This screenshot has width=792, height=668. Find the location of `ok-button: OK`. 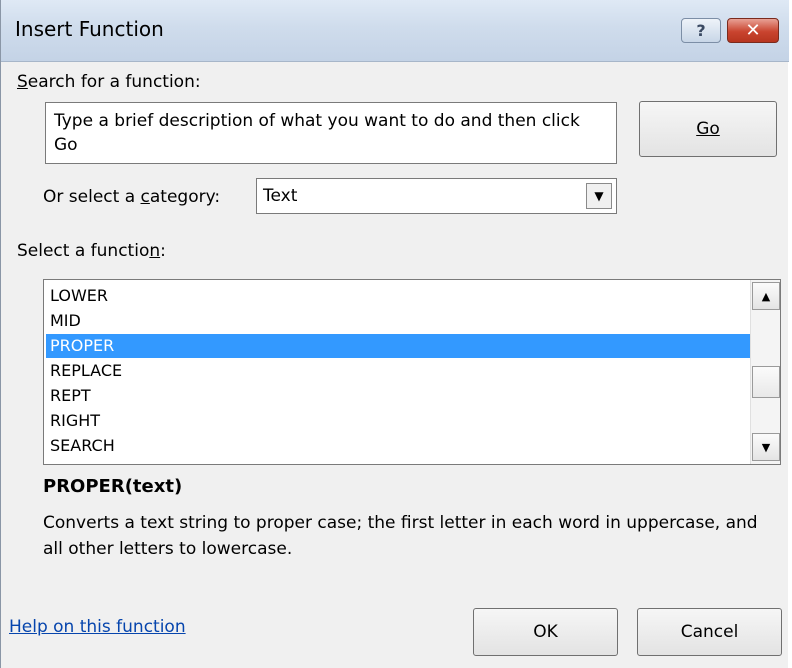

ok-button: OK is located at coordinates (545, 632).